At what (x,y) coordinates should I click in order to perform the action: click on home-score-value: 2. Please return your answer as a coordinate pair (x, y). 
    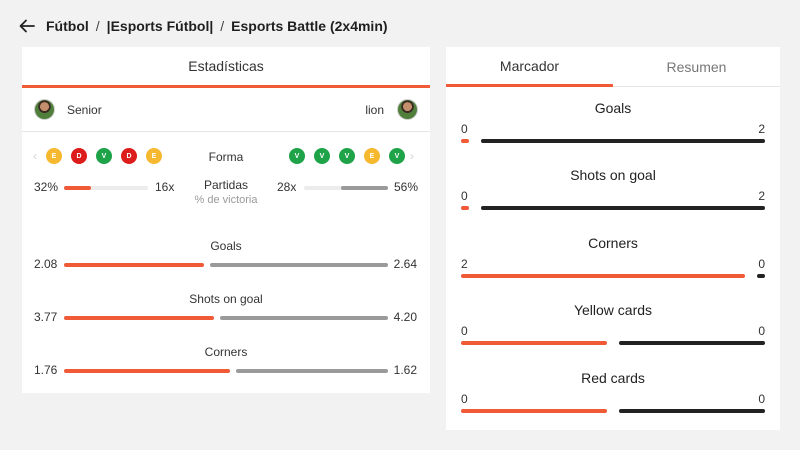
    Looking at the image, I should click on (464, 264).